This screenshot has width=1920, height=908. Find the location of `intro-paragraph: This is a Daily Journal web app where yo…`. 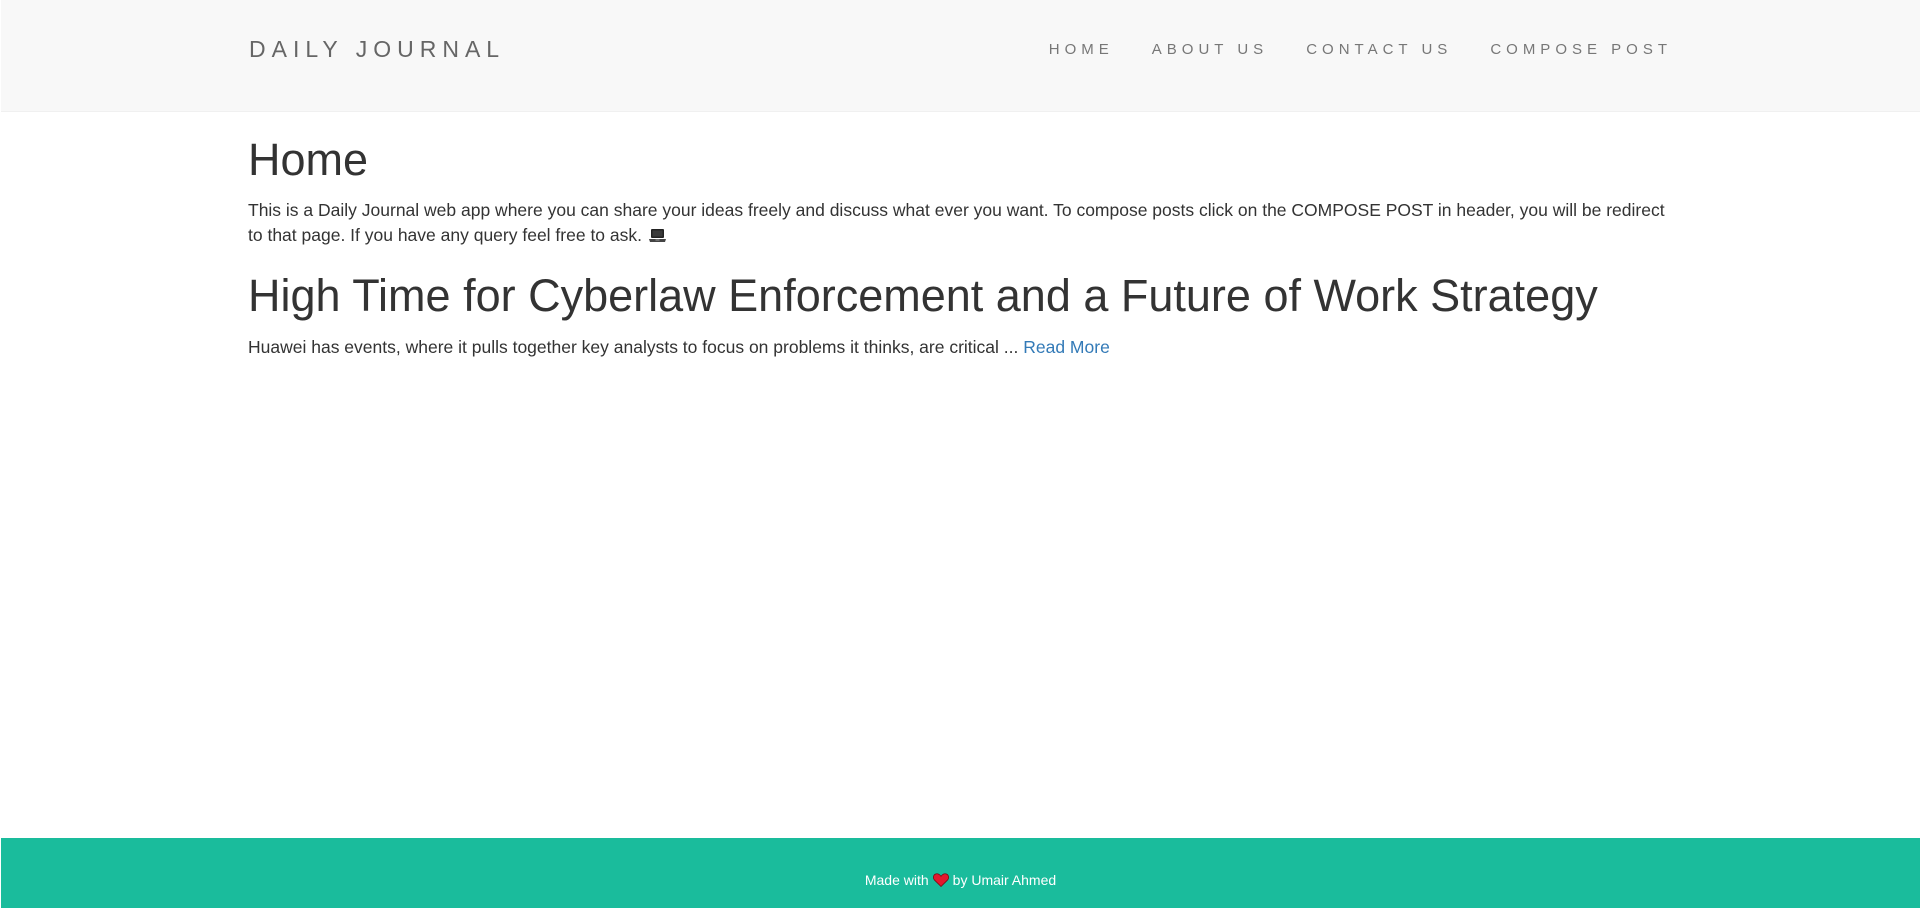

intro-paragraph: This is a Daily Journal web app where yo… is located at coordinates (960, 224).